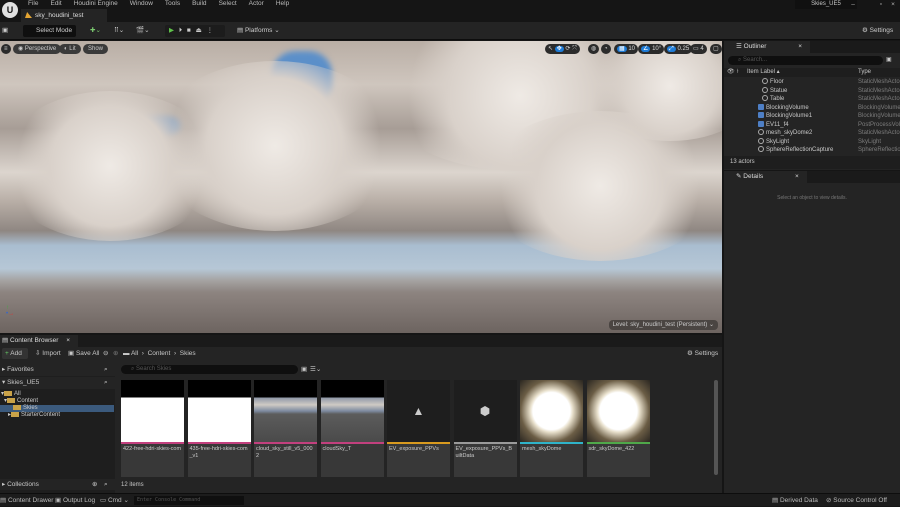 This screenshot has width=900, height=507. Describe the element at coordinates (228, 4) in the screenshot. I see `menu-select: Select` at that location.